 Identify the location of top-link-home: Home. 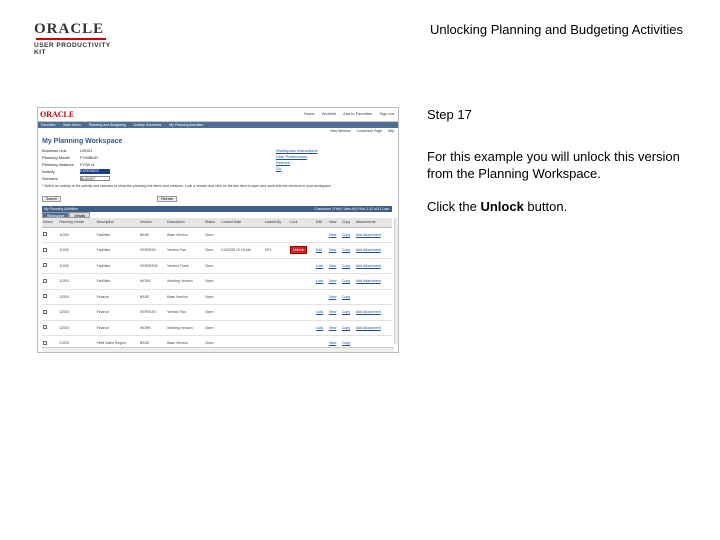
(309, 113).